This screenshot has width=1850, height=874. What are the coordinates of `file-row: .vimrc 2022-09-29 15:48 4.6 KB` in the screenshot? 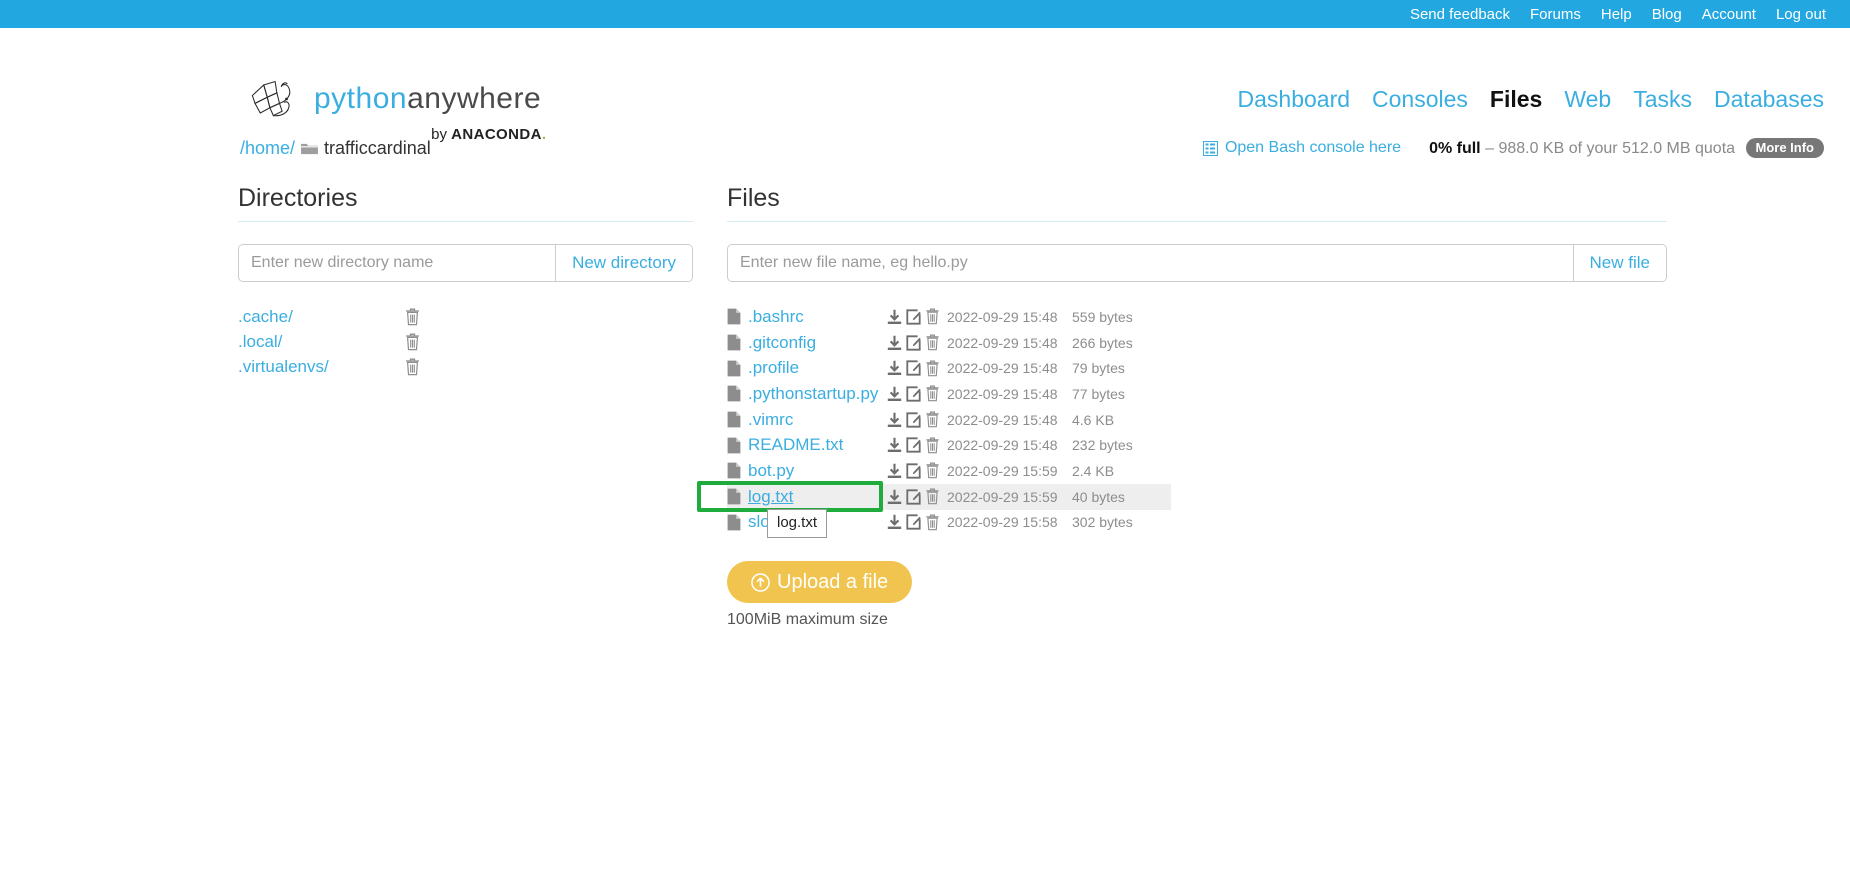 It's located at (949, 420).